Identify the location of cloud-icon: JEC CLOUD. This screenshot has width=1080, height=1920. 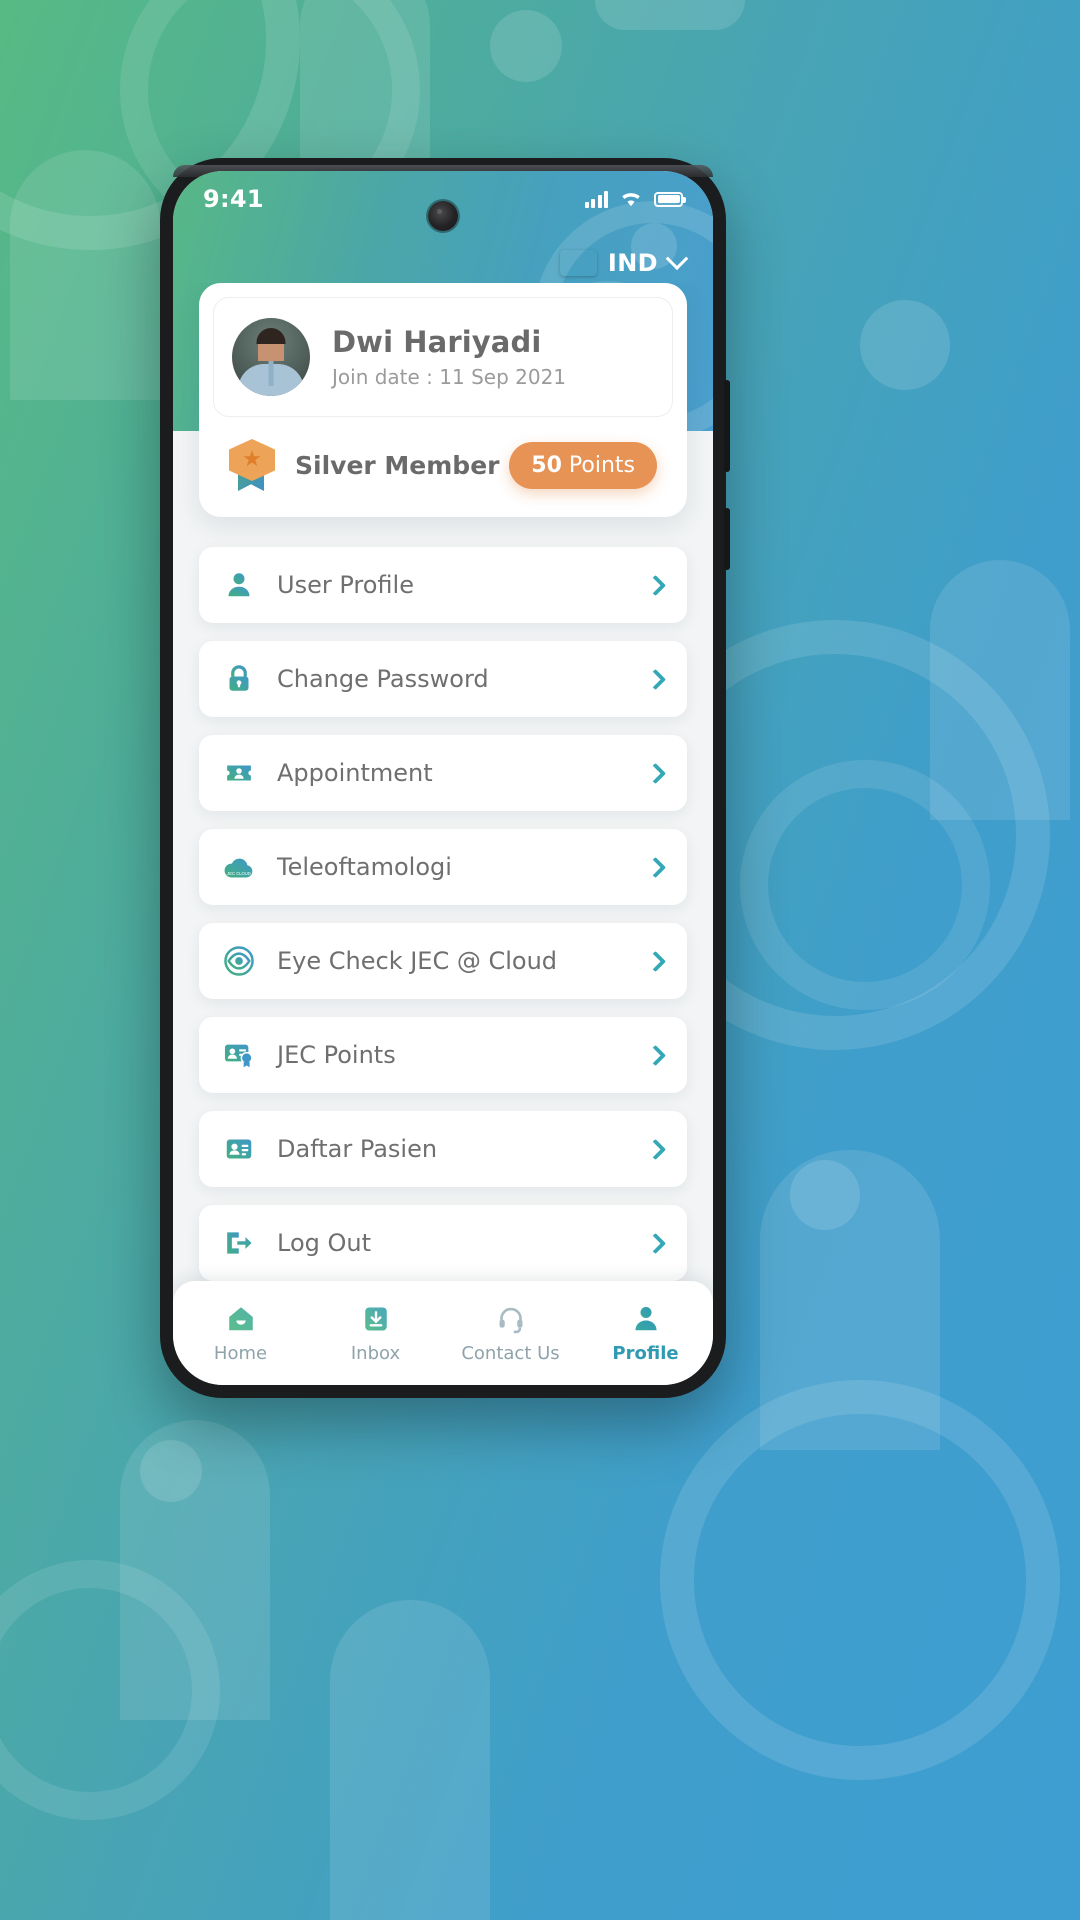
(239, 867).